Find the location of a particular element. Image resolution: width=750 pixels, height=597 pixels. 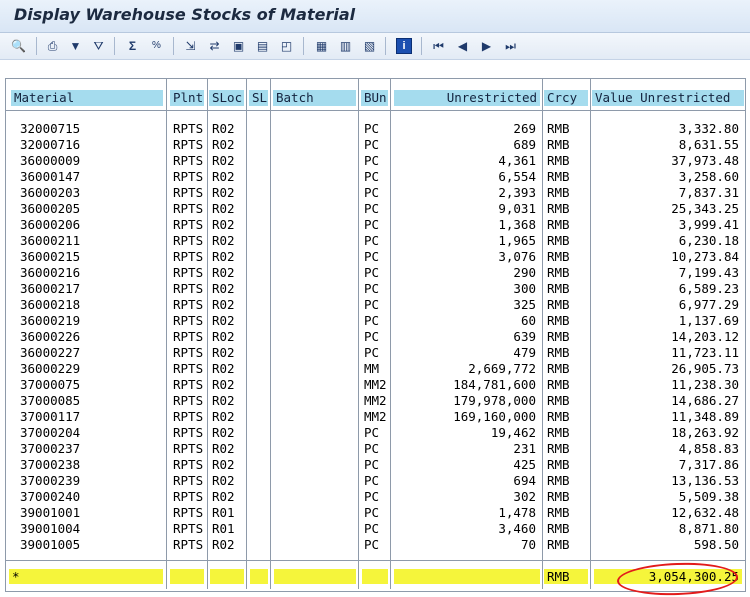

cell-value: 6,230.18 is located at coordinates (668, 241).